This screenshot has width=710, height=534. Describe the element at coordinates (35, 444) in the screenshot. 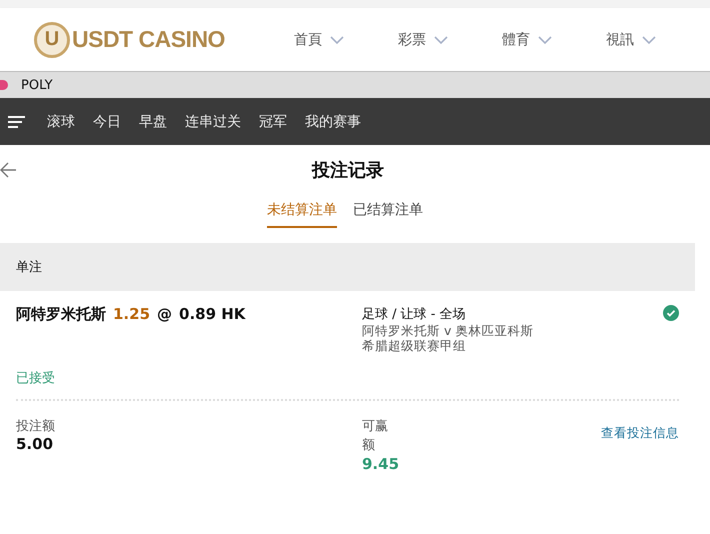

I see `stake-amount: 5.00` at that location.